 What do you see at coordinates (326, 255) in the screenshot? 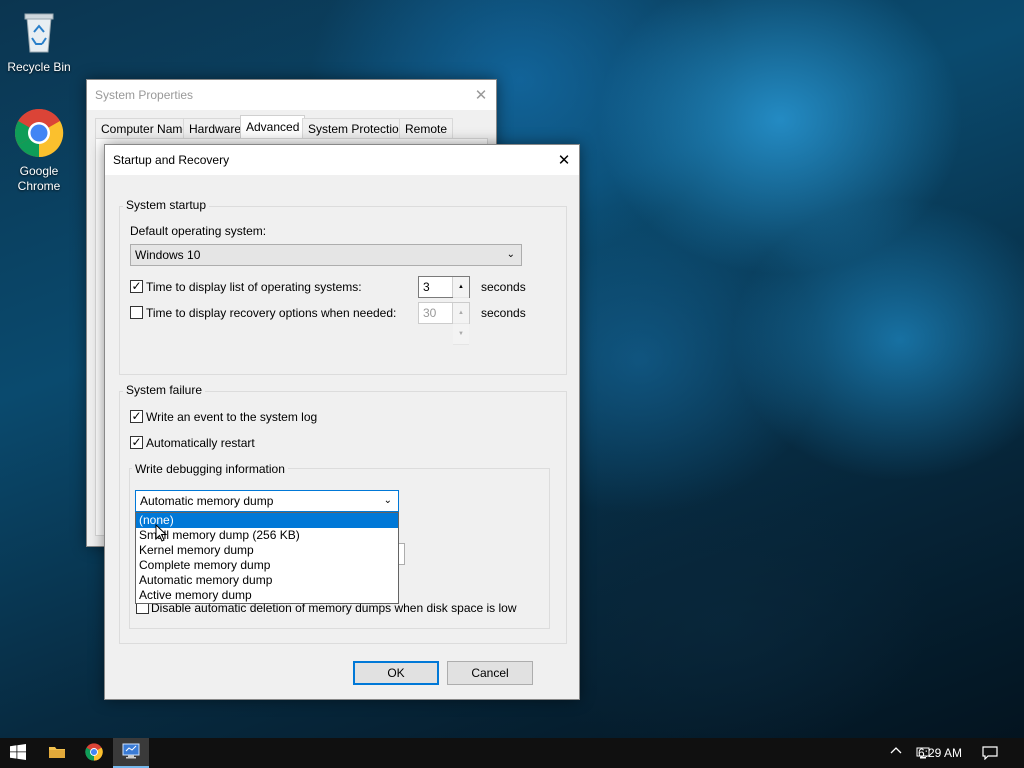
I see `default-os-select: Windows 10 ⌄` at bounding box center [326, 255].